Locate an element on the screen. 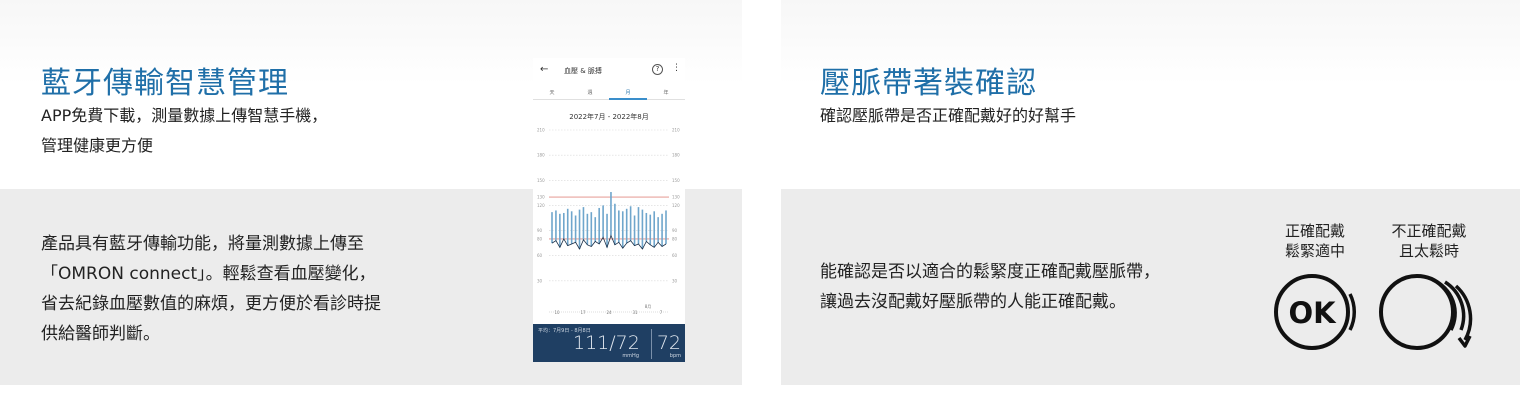  tab-year: 年 is located at coordinates (666, 93).